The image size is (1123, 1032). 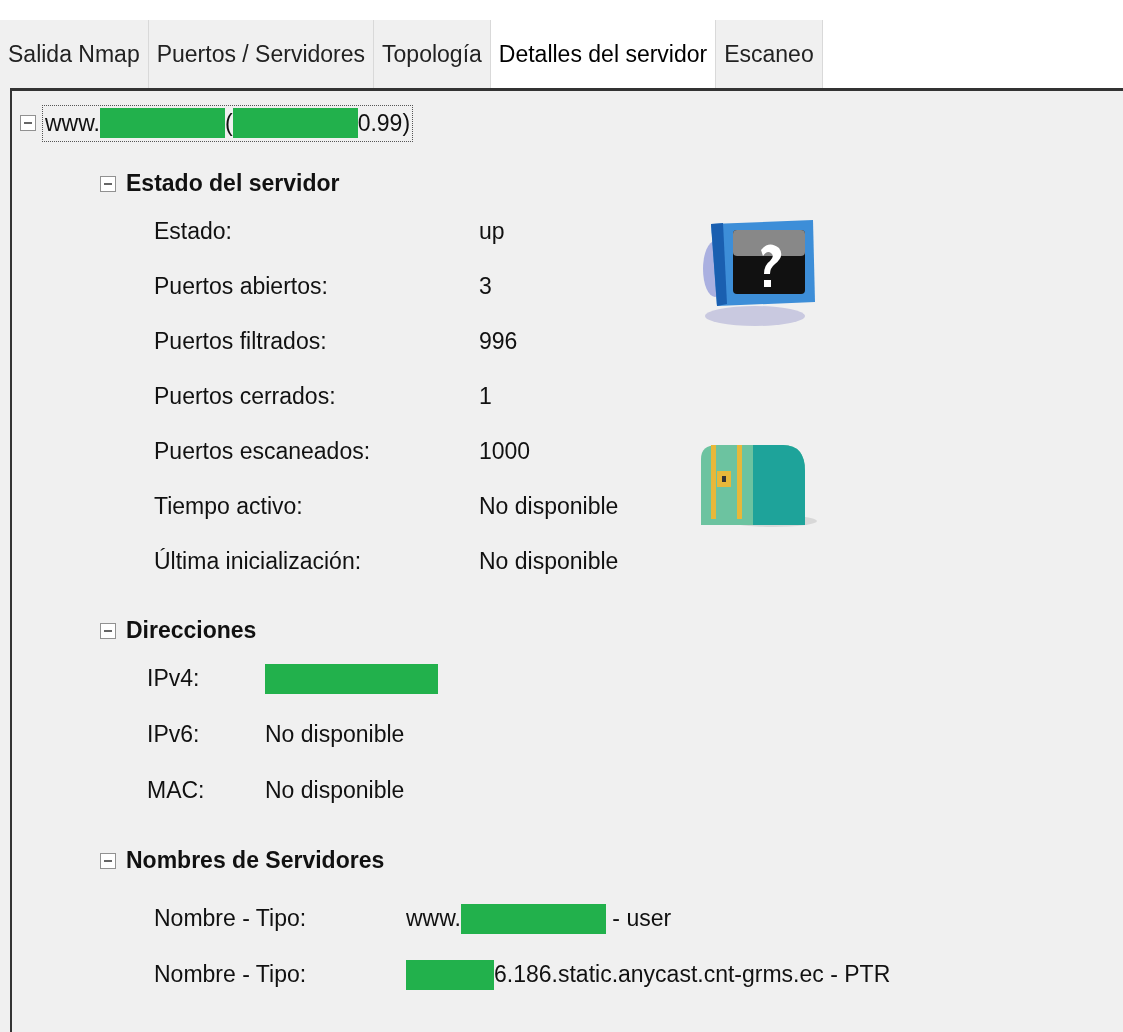 What do you see at coordinates (498, 341) in the screenshot?
I see `value-text: 996` at bounding box center [498, 341].